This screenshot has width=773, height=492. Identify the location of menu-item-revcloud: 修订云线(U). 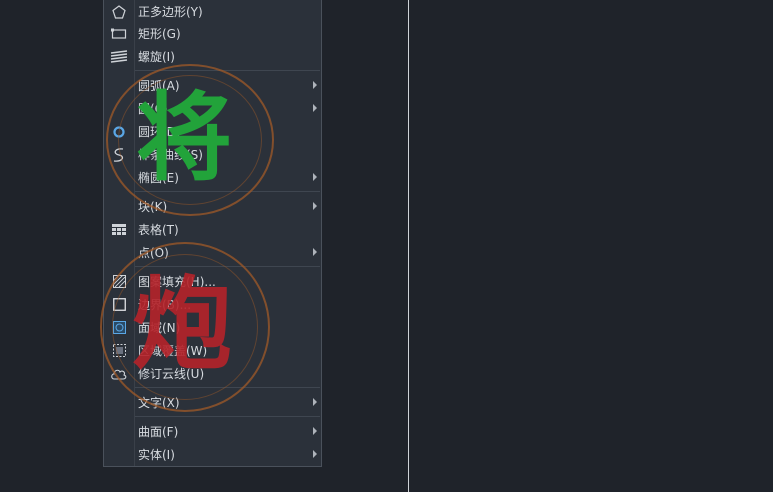
(212, 373).